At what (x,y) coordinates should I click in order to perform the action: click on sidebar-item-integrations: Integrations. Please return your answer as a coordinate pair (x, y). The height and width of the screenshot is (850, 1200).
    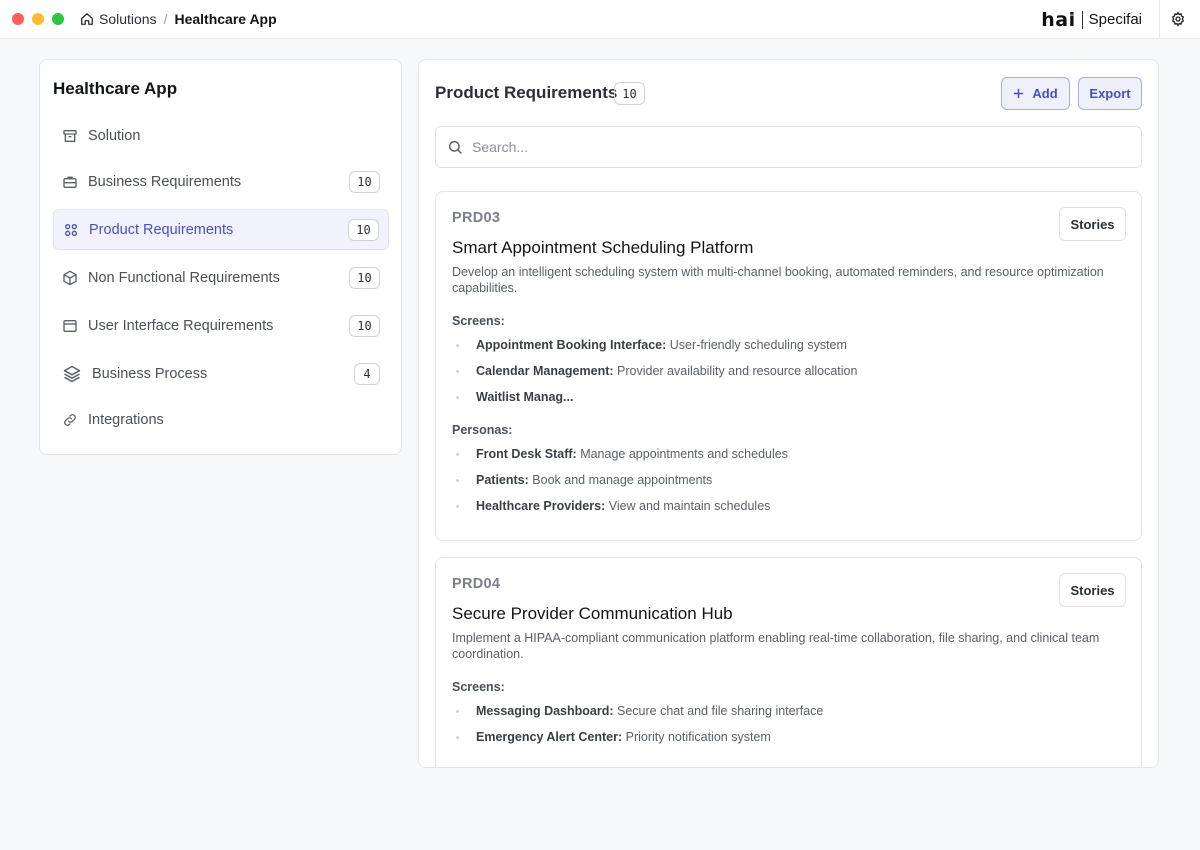
    Looking at the image, I should click on (221, 419).